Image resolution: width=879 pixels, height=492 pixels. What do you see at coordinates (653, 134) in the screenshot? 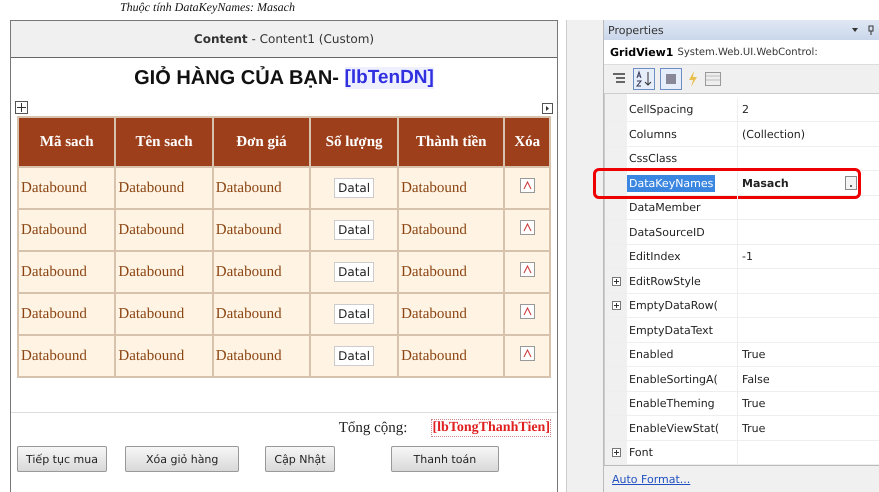
I see `property-name: Columns` at bounding box center [653, 134].